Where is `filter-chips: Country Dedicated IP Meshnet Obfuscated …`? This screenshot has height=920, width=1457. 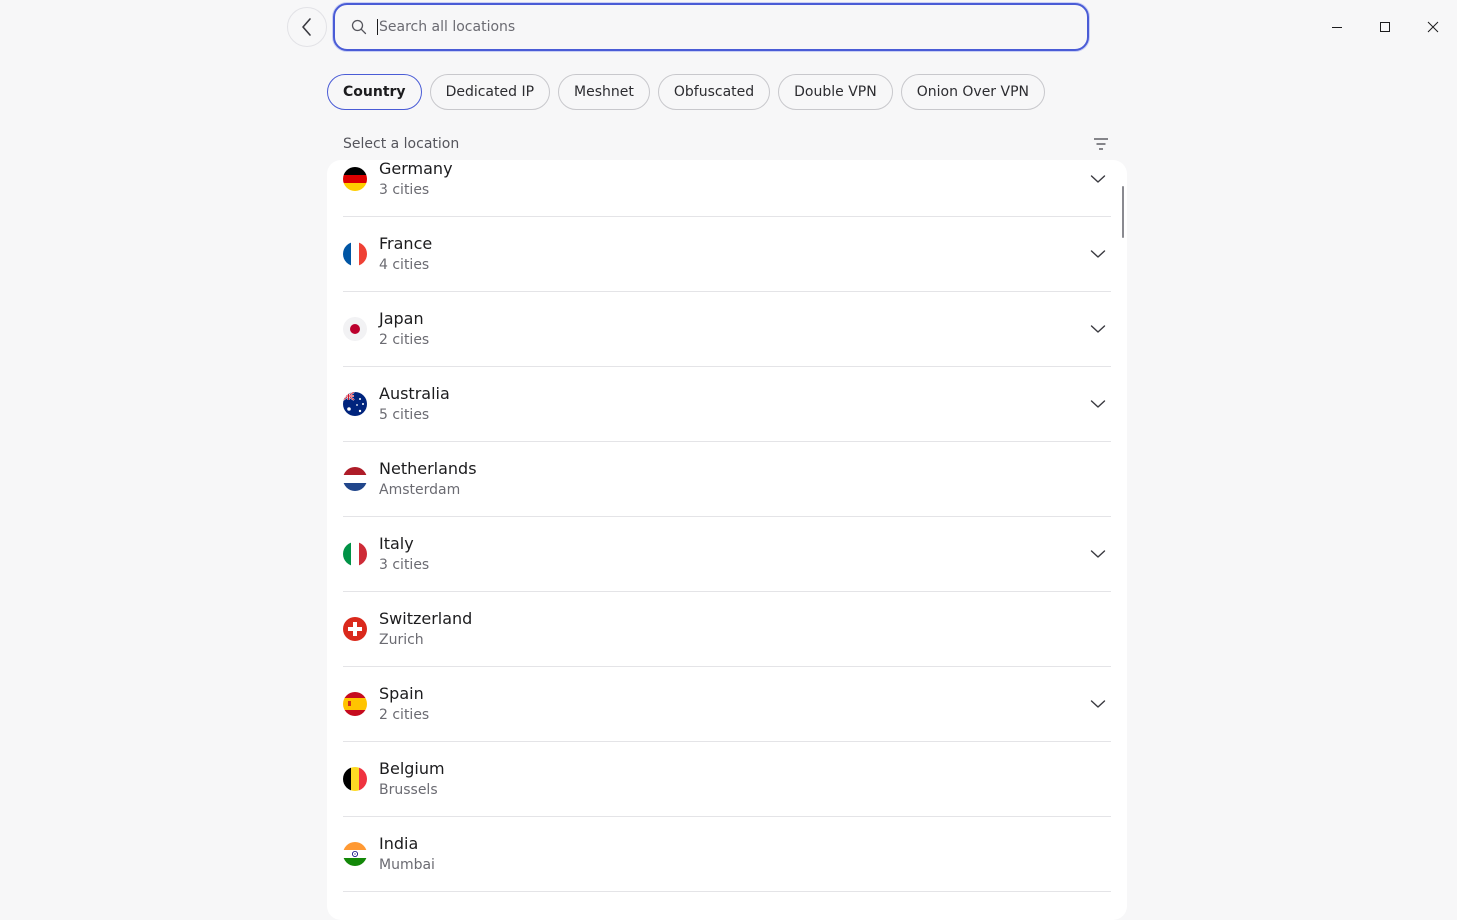
filter-chips: Country Dedicated IP Meshnet Obfuscated … is located at coordinates (686, 92).